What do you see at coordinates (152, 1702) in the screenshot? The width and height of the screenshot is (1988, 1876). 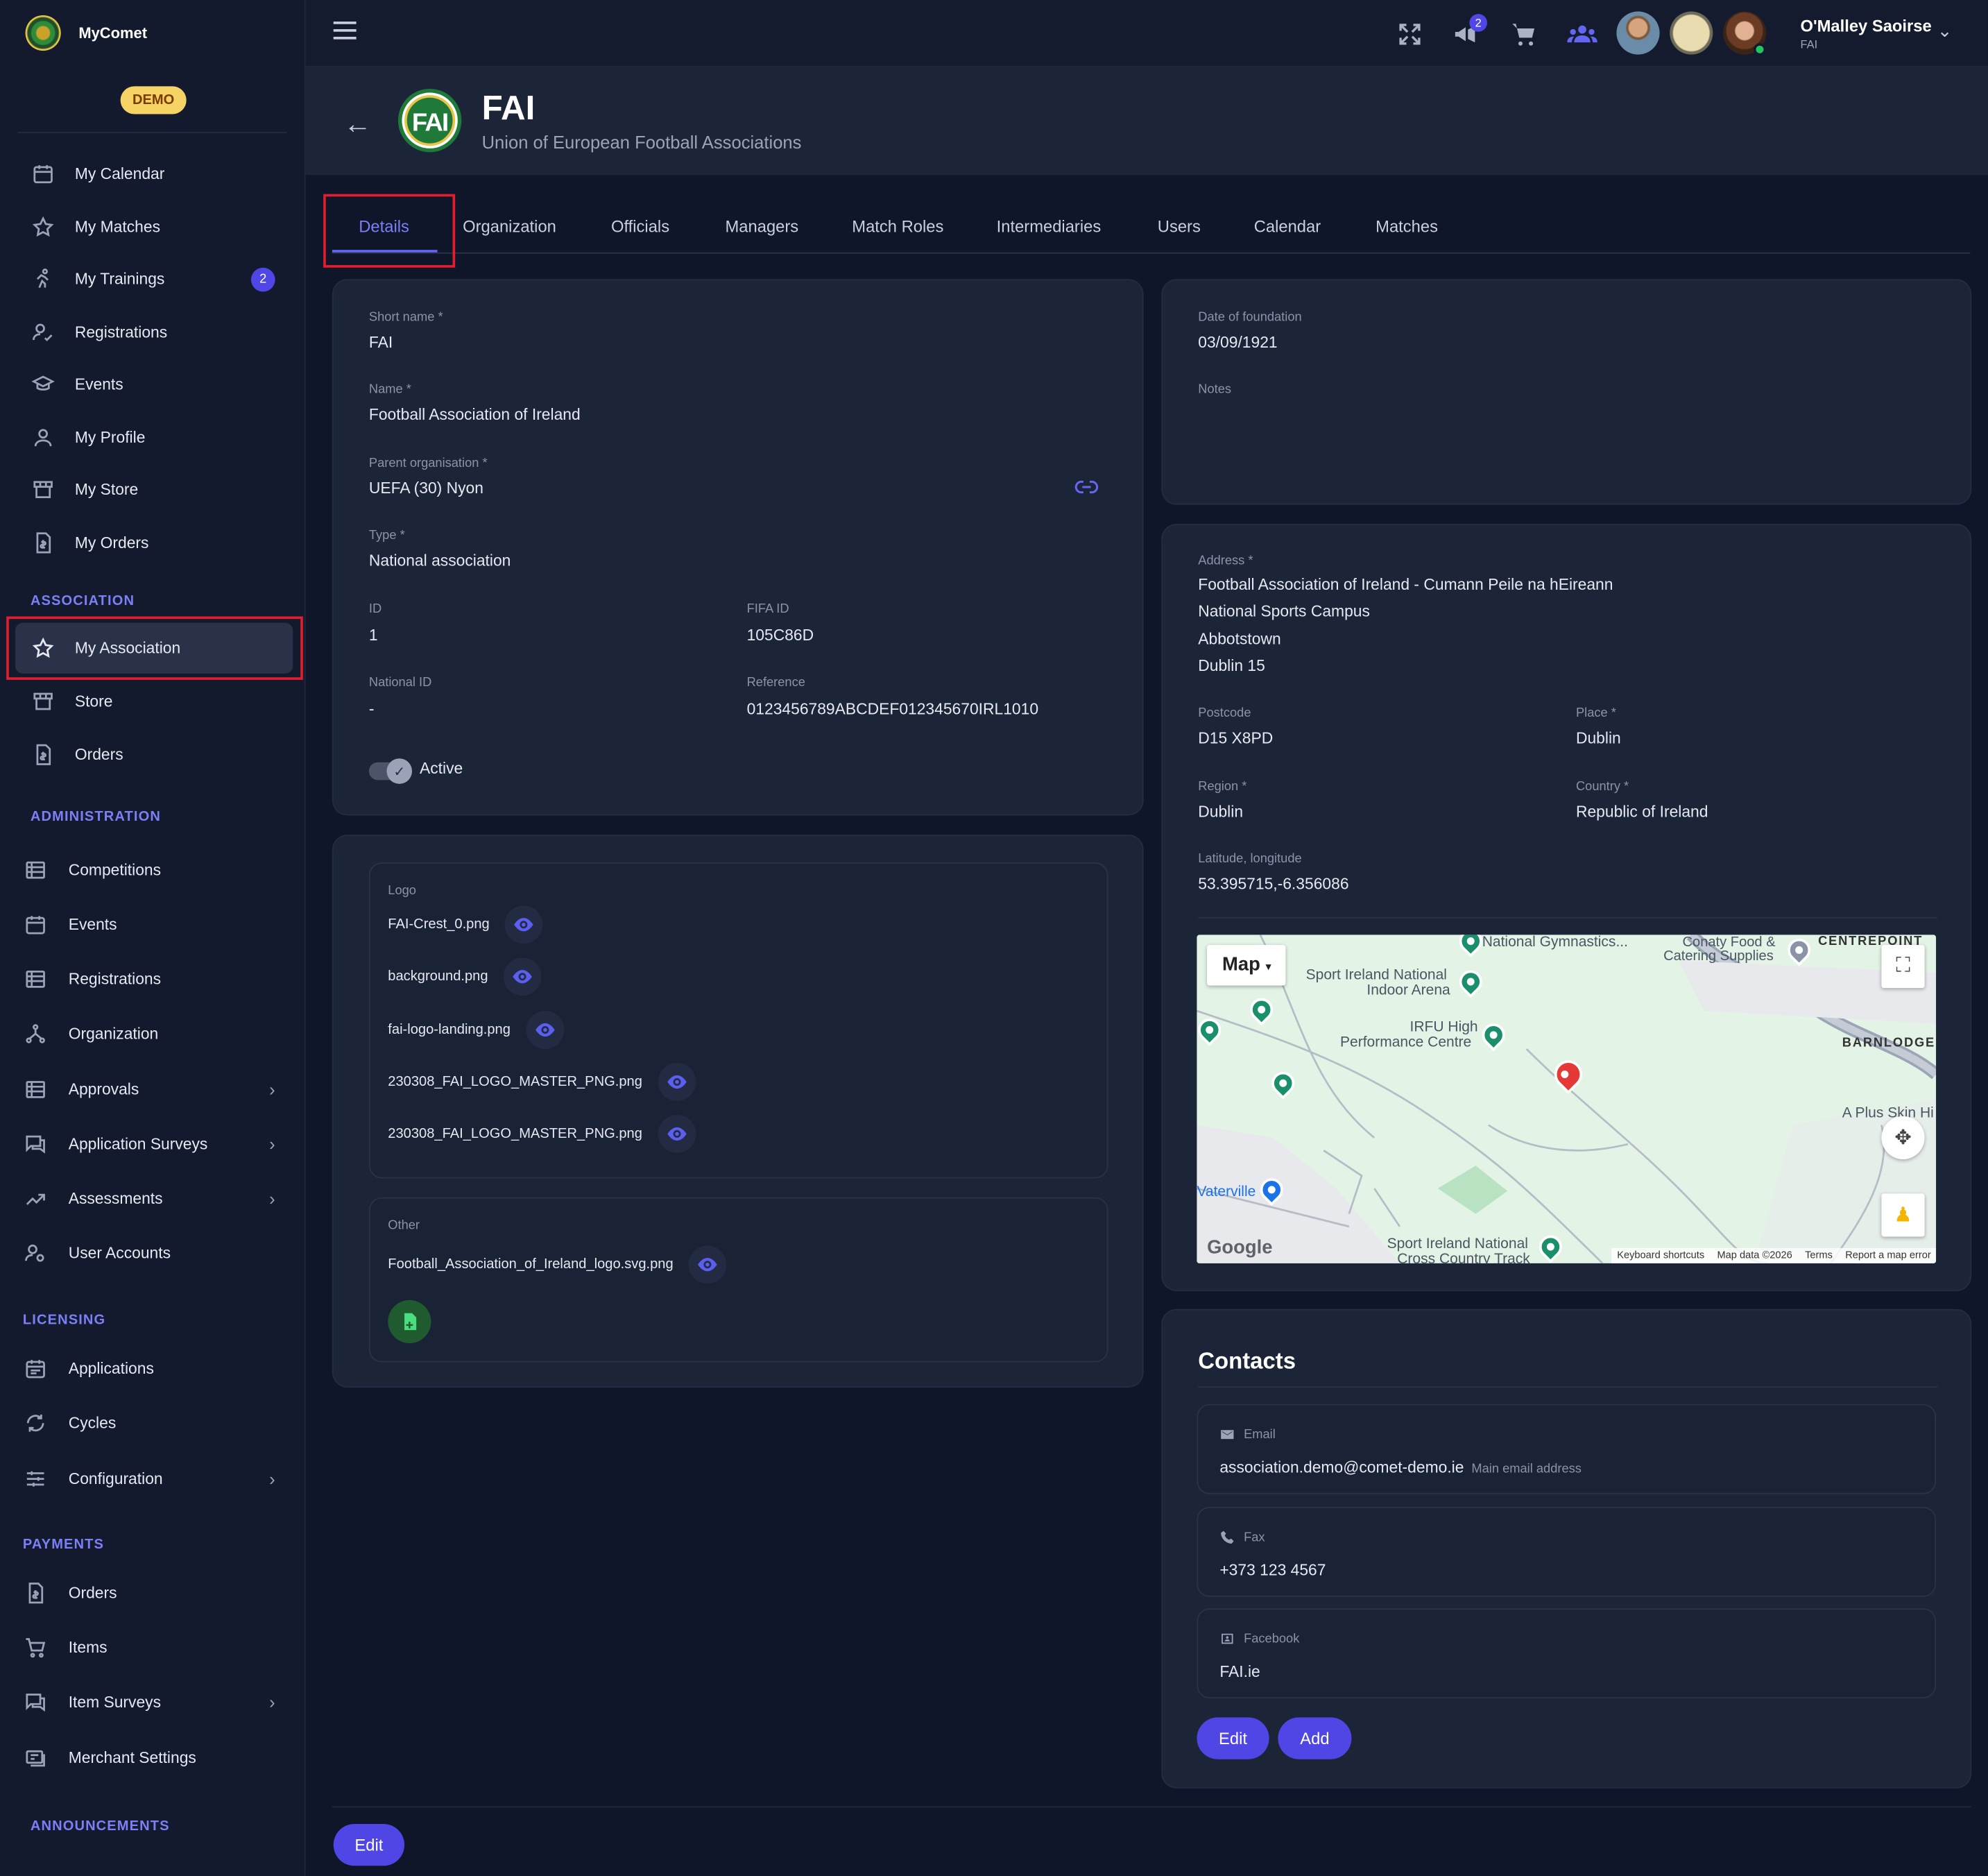 I see `sidebar-item-item-surveys: Item Surveys ›` at bounding box center [152, 1702].